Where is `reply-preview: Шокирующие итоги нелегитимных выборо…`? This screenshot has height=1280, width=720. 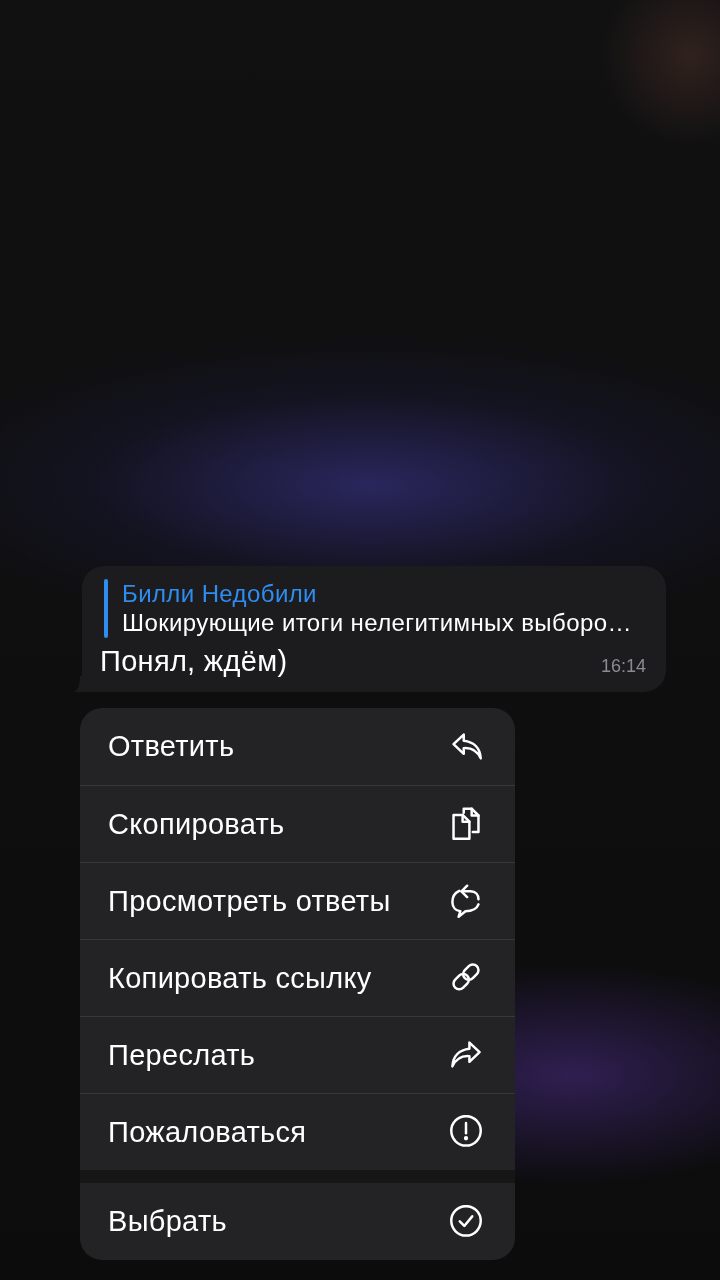 reply-preview: Шокирующие итоги нелегитимных выборо… is located at coordinates (377, 623).